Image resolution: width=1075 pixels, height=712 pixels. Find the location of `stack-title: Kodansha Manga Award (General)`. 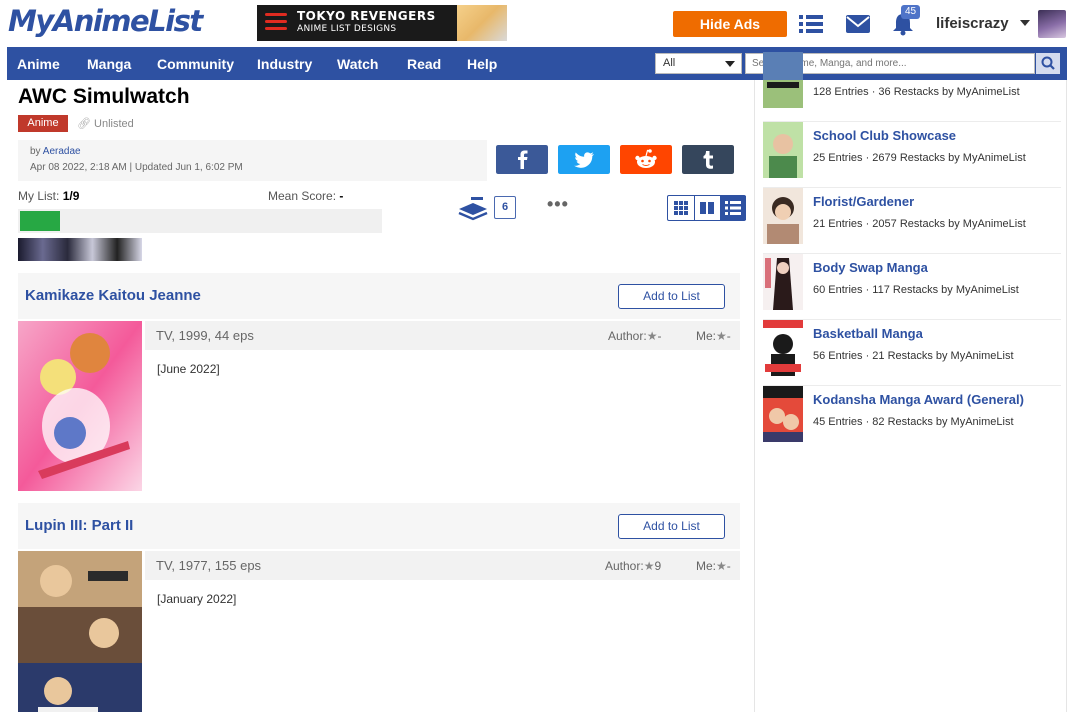

stack-title: Kodansha Manga Award (General) is located at coordinates (918, 399).